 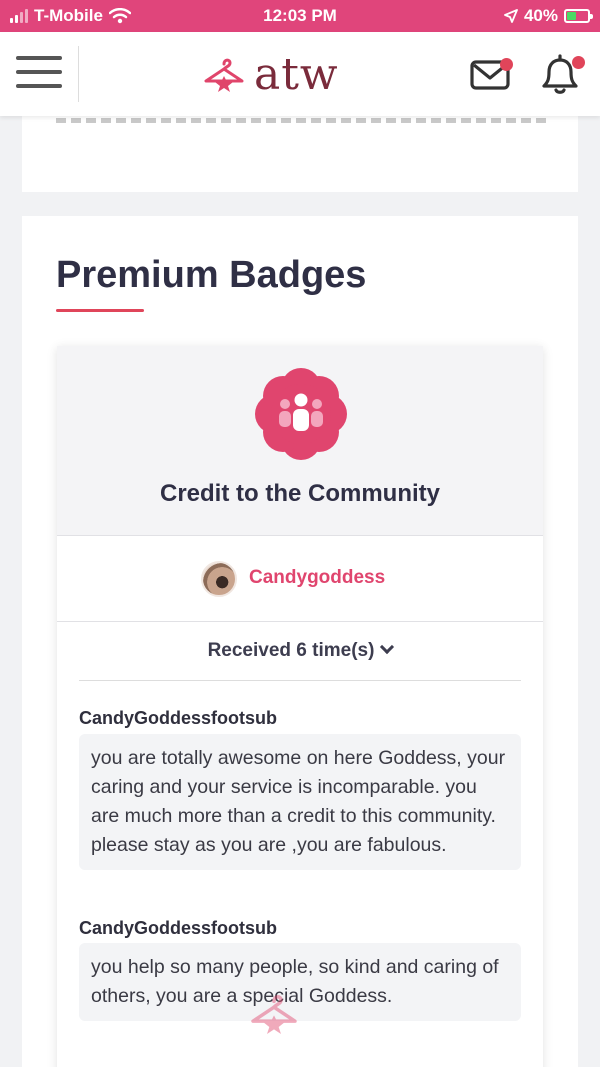 What do you see at coordinates (300, 154) in the screenshot?
I see `previous-section-card` at bounding box center [300, 154].